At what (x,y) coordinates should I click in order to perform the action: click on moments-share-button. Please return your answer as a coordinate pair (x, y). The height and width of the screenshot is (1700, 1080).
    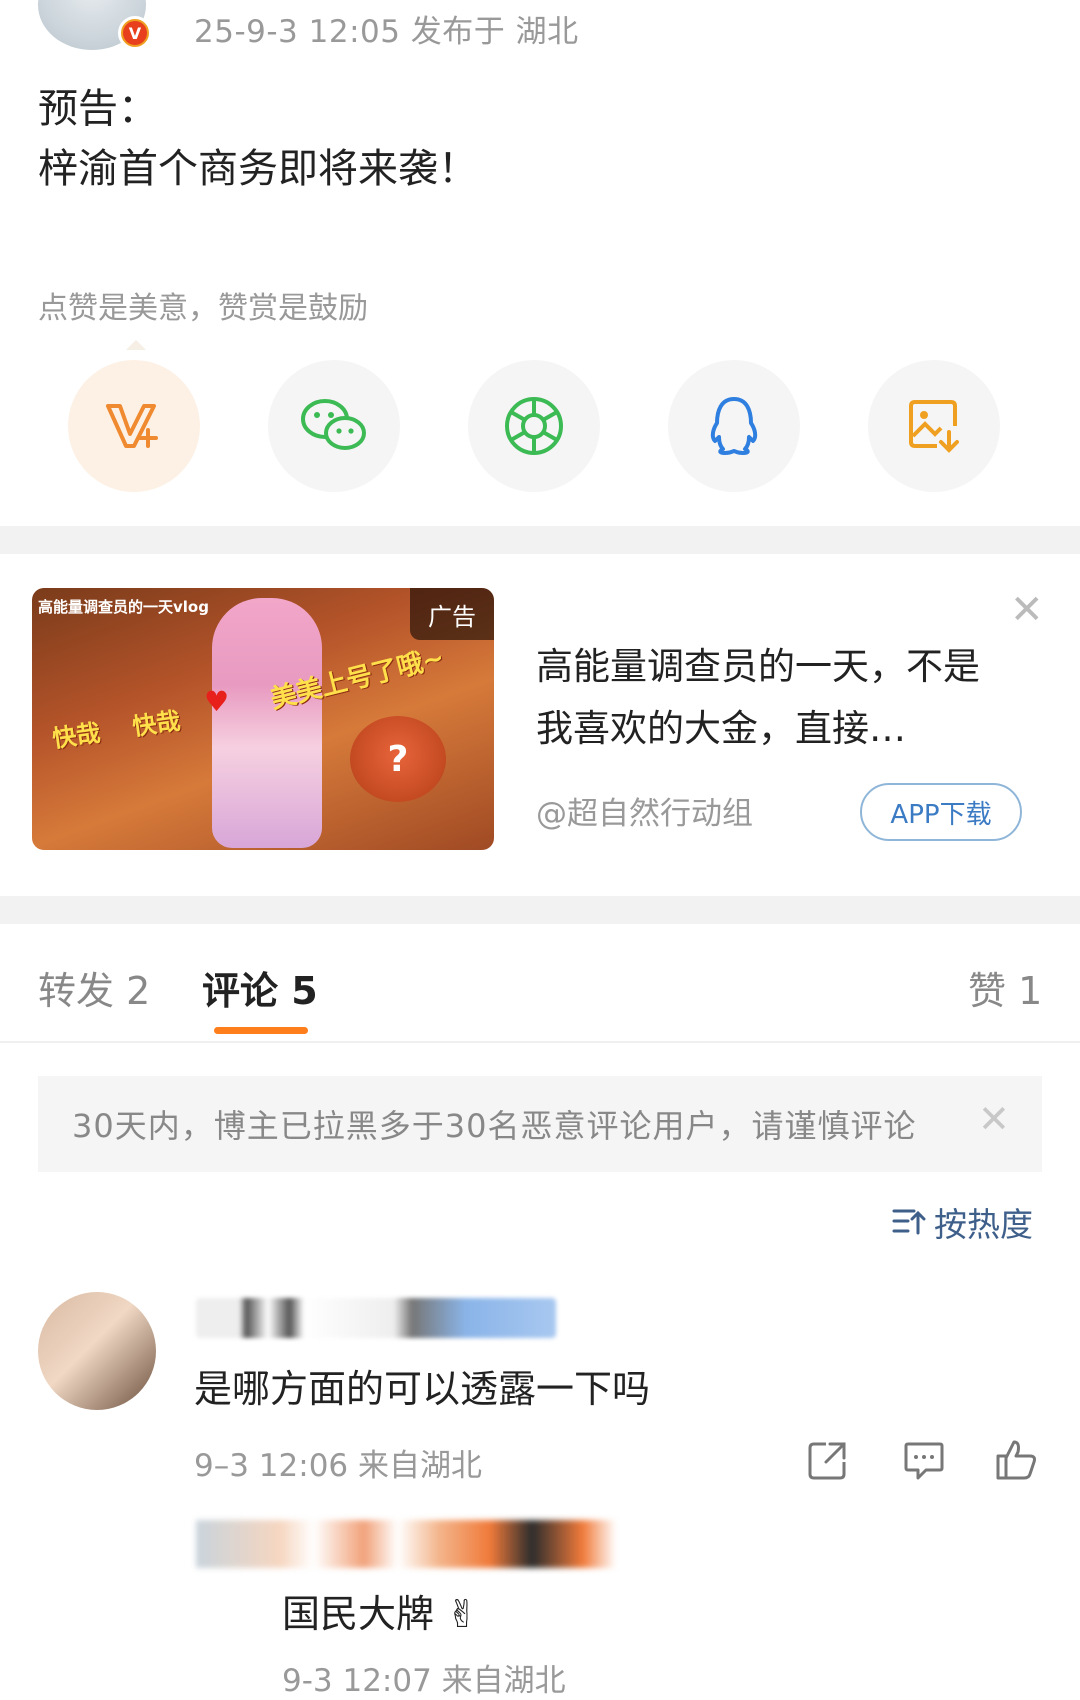
    Looking at the image, I should click on (534, 426).